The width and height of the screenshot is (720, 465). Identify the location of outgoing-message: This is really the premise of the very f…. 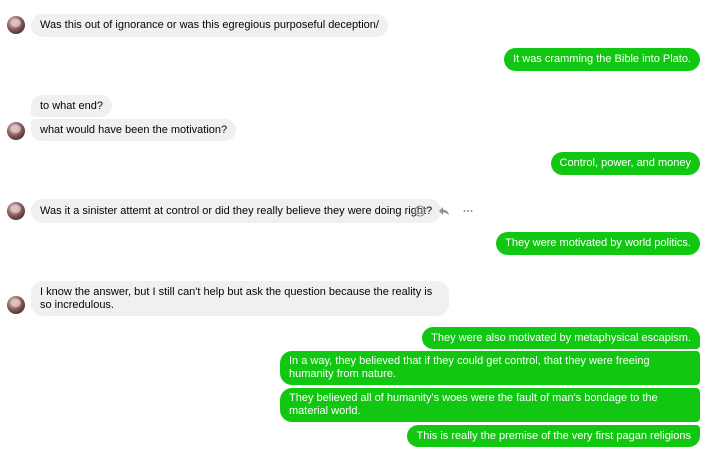
(553, 436).